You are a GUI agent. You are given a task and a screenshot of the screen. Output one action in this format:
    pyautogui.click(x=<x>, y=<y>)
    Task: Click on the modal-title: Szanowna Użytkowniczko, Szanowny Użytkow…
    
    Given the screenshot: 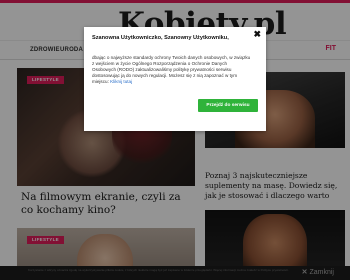 What is the action you would take?
    pyautogui.click(x=160, y=38)
    